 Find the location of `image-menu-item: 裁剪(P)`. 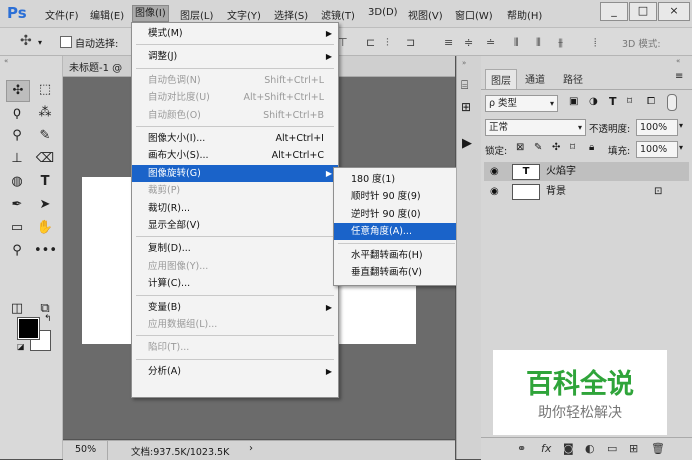

image-menu-item: 裁剪(P) is located at coordinates (235, 190).